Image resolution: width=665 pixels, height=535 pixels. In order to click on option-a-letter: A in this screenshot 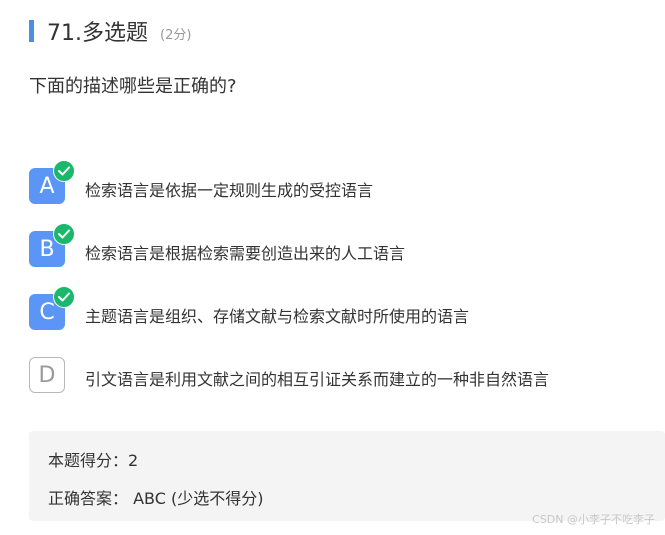, I will do `click(47, 186)`.